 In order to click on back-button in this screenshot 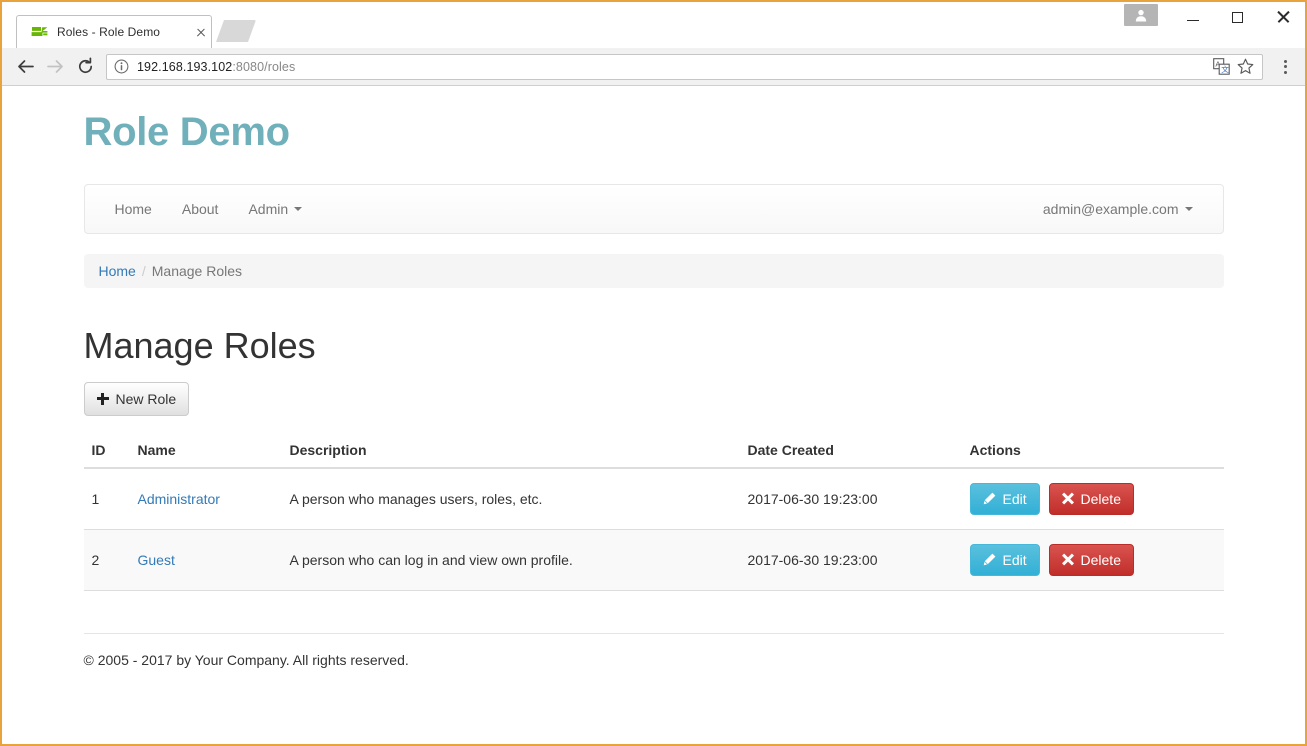, I will do `click(25, 67)`.